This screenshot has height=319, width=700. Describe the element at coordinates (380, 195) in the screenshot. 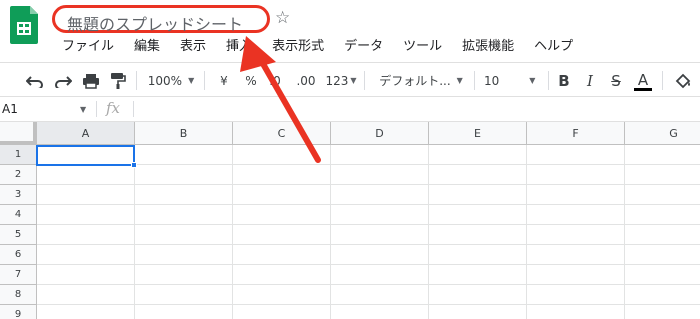

I see `cell-d3` at that location.